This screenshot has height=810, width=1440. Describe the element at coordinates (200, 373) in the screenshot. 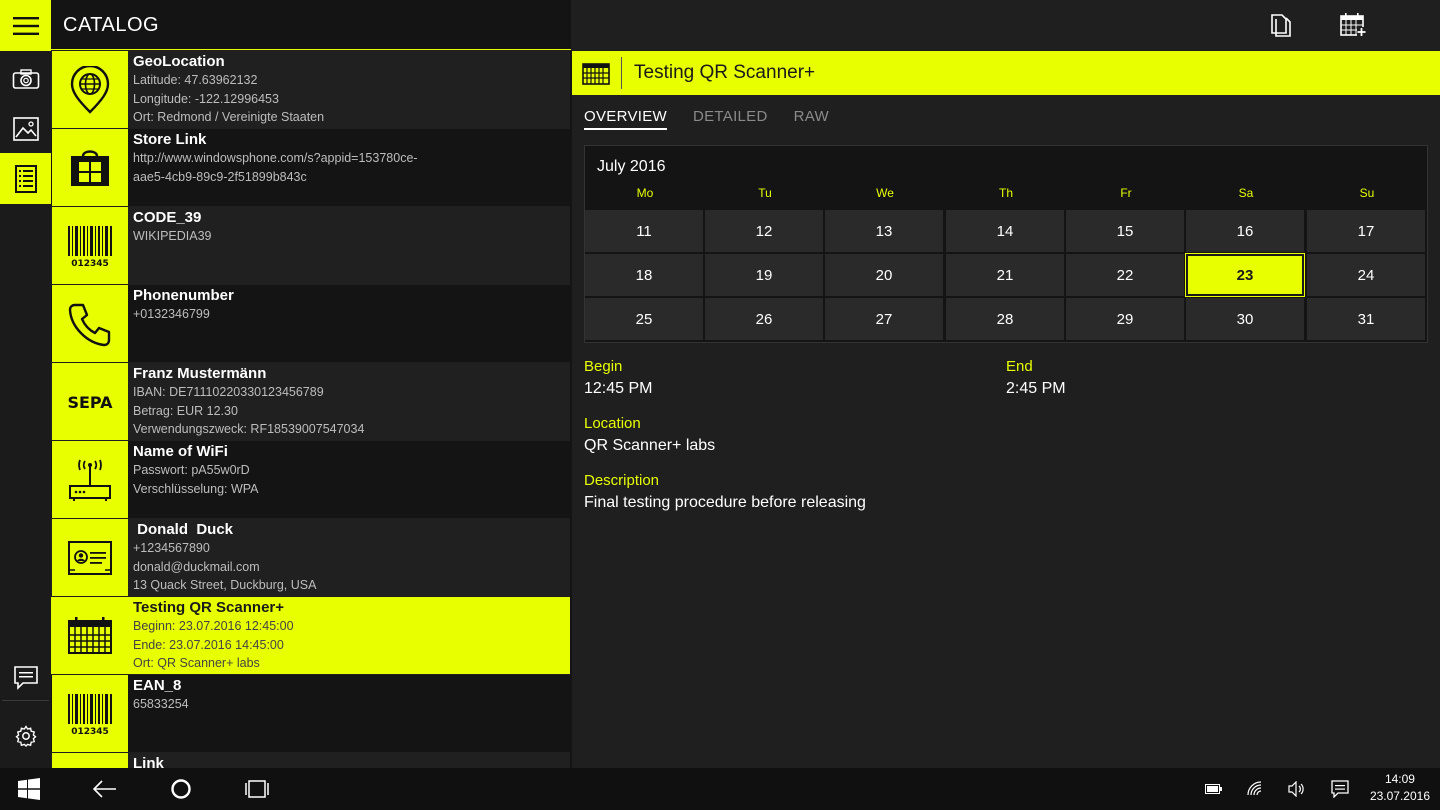

I see `item-title: Franz Mustermänn` at that location.